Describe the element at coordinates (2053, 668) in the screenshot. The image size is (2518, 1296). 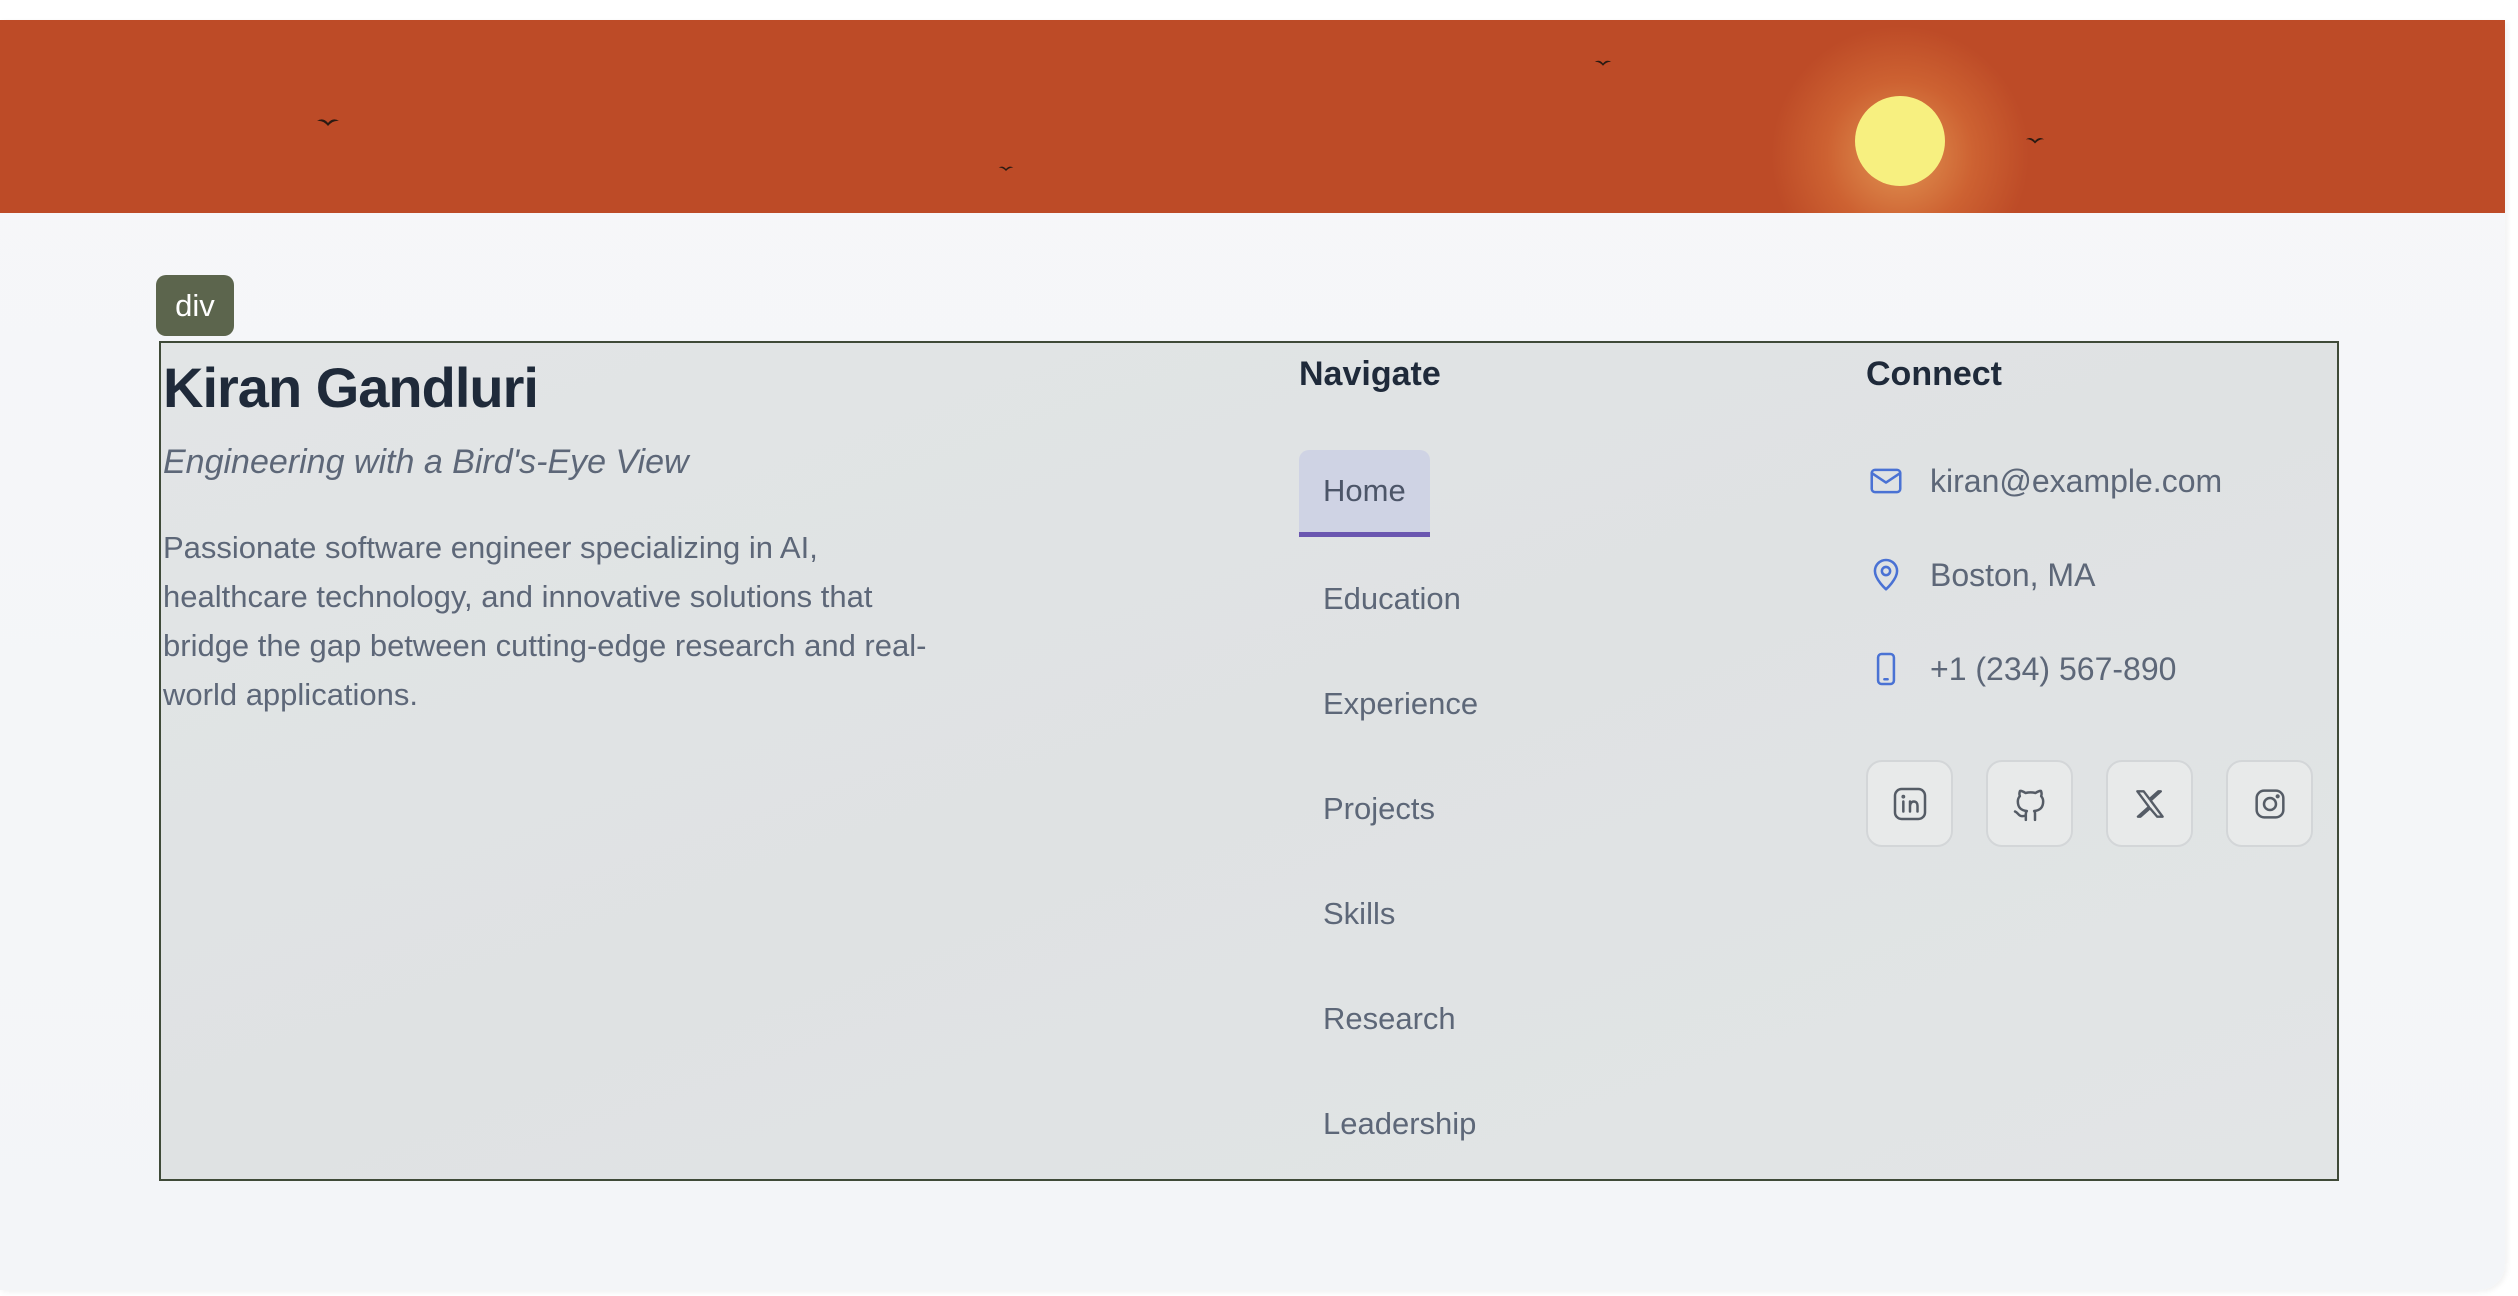
I see `contact-phone-text: +1 (234) 567-890` at that location.